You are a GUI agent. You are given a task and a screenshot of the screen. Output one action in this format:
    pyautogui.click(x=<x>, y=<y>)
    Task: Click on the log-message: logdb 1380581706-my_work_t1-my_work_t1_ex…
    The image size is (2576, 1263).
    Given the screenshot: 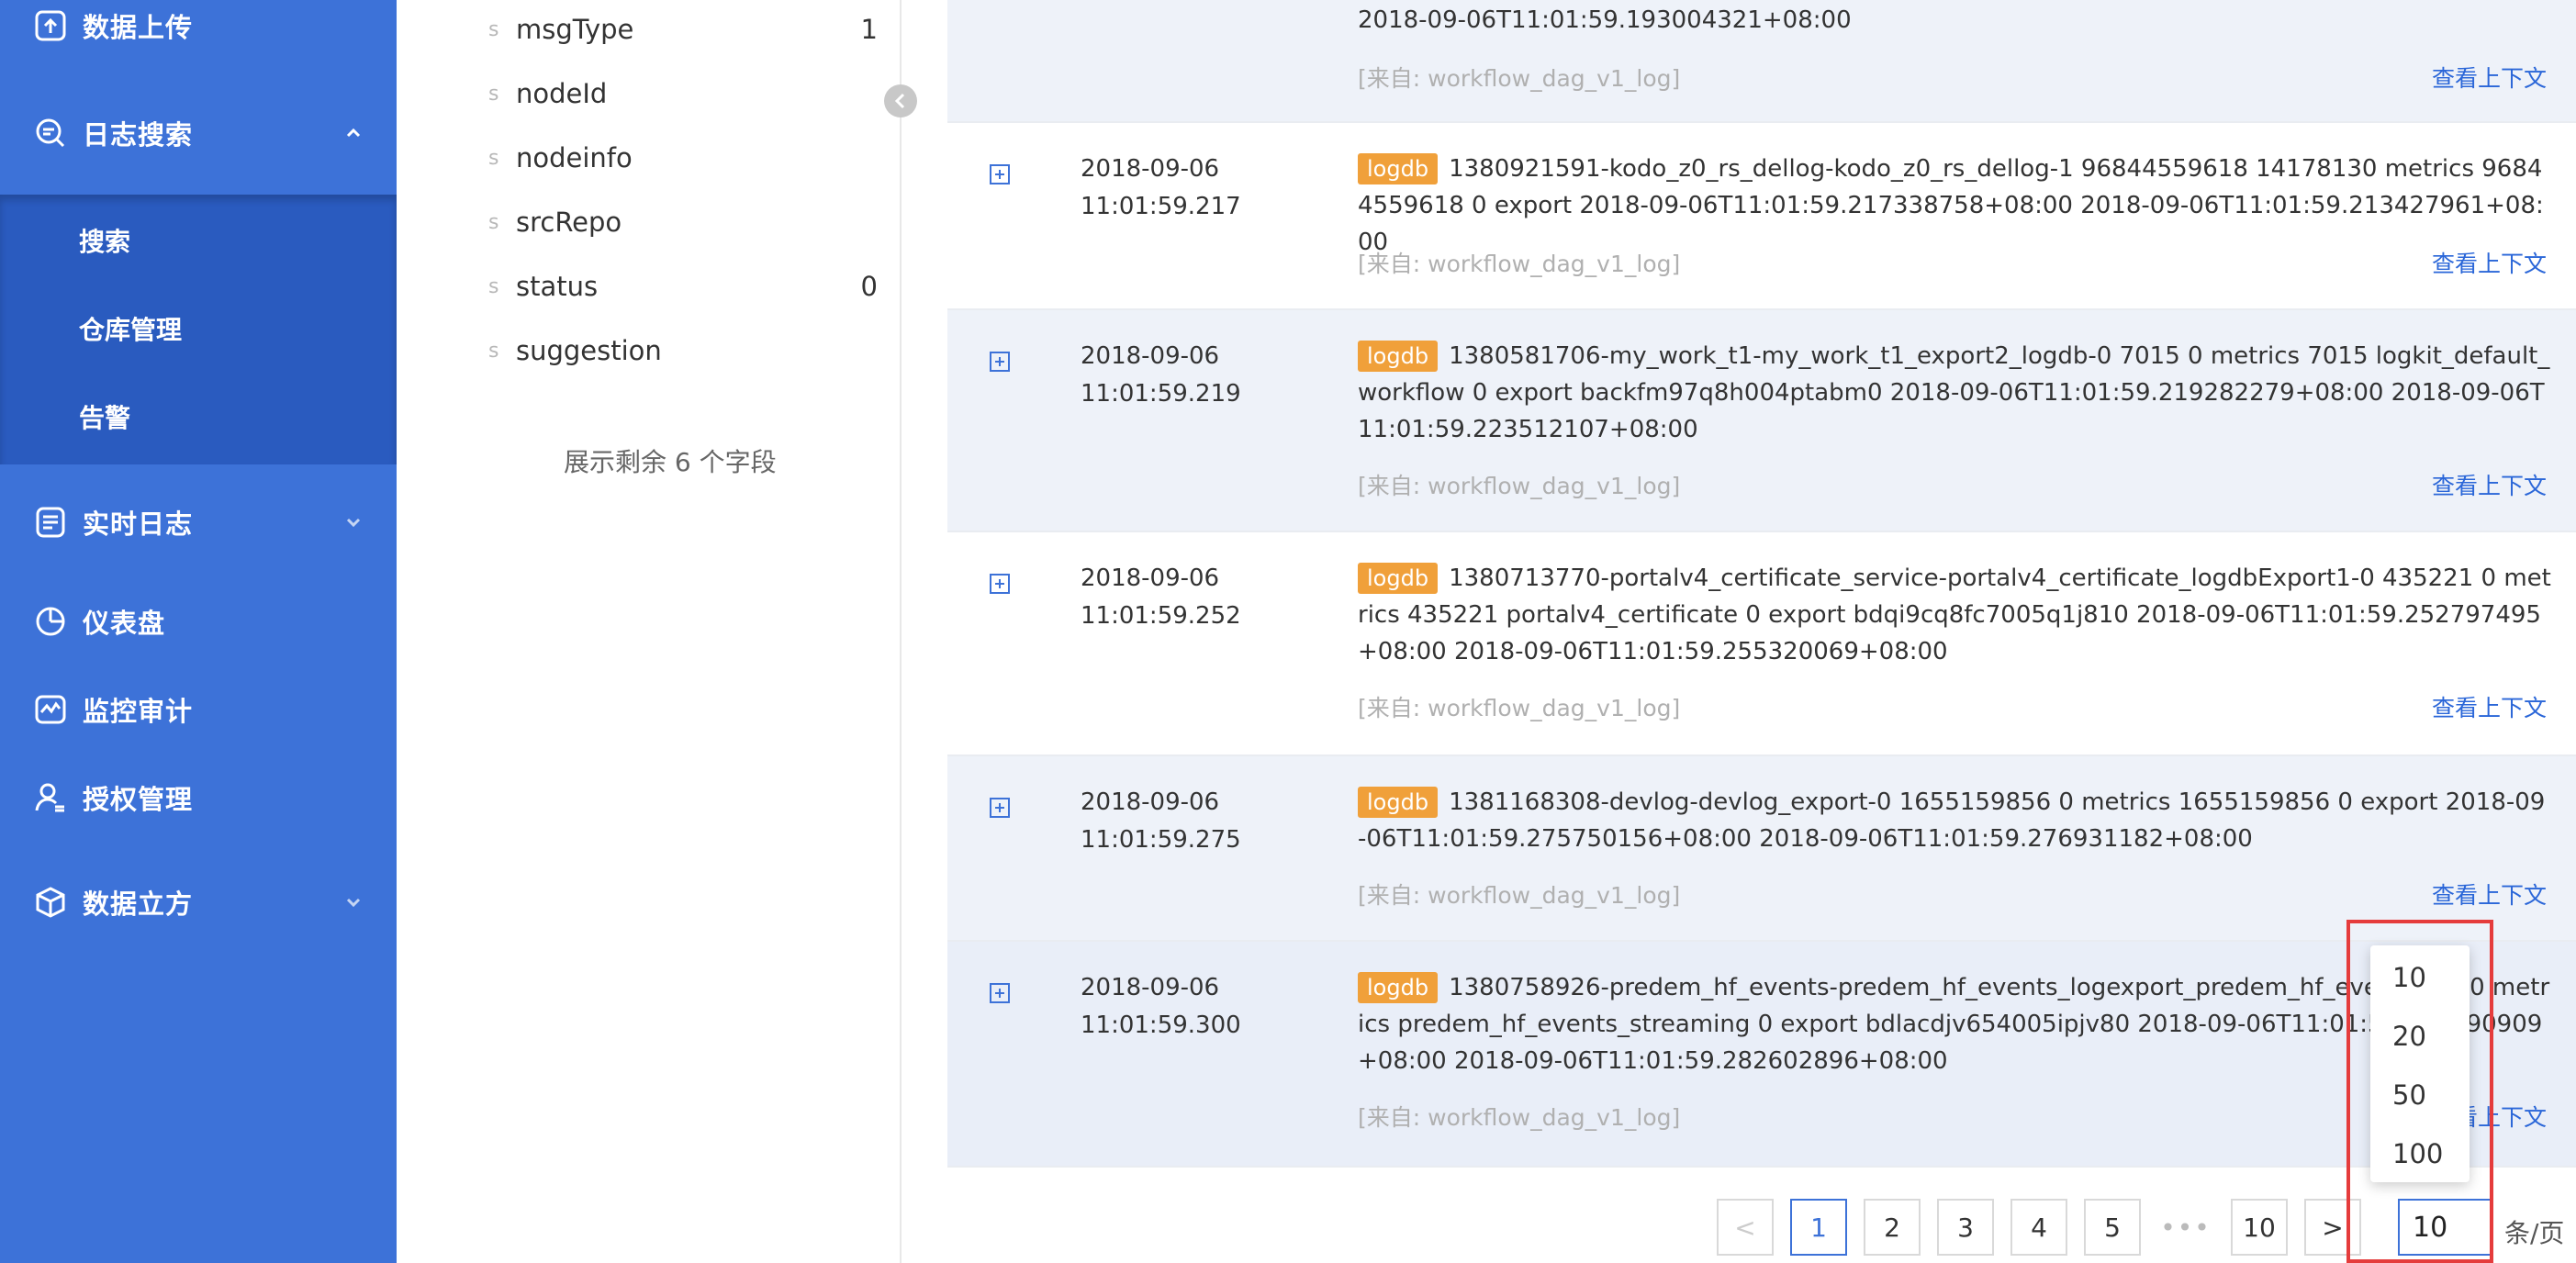 What is the action you would take?
    pyautogui.click(x=1954, y=393)
    